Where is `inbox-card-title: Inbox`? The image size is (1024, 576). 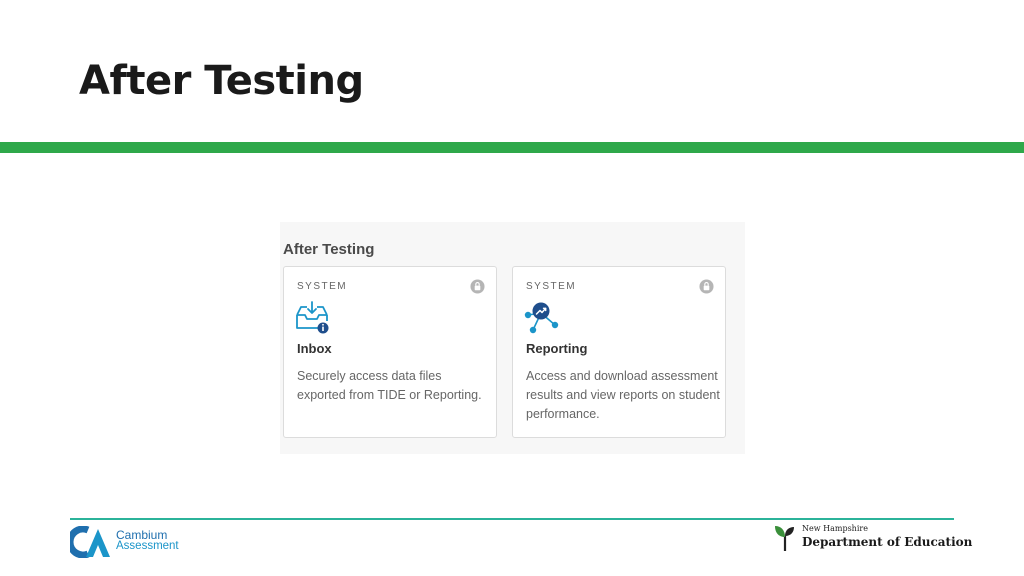
inbox-card-title: Inbox is located at coordinates (314, 348).